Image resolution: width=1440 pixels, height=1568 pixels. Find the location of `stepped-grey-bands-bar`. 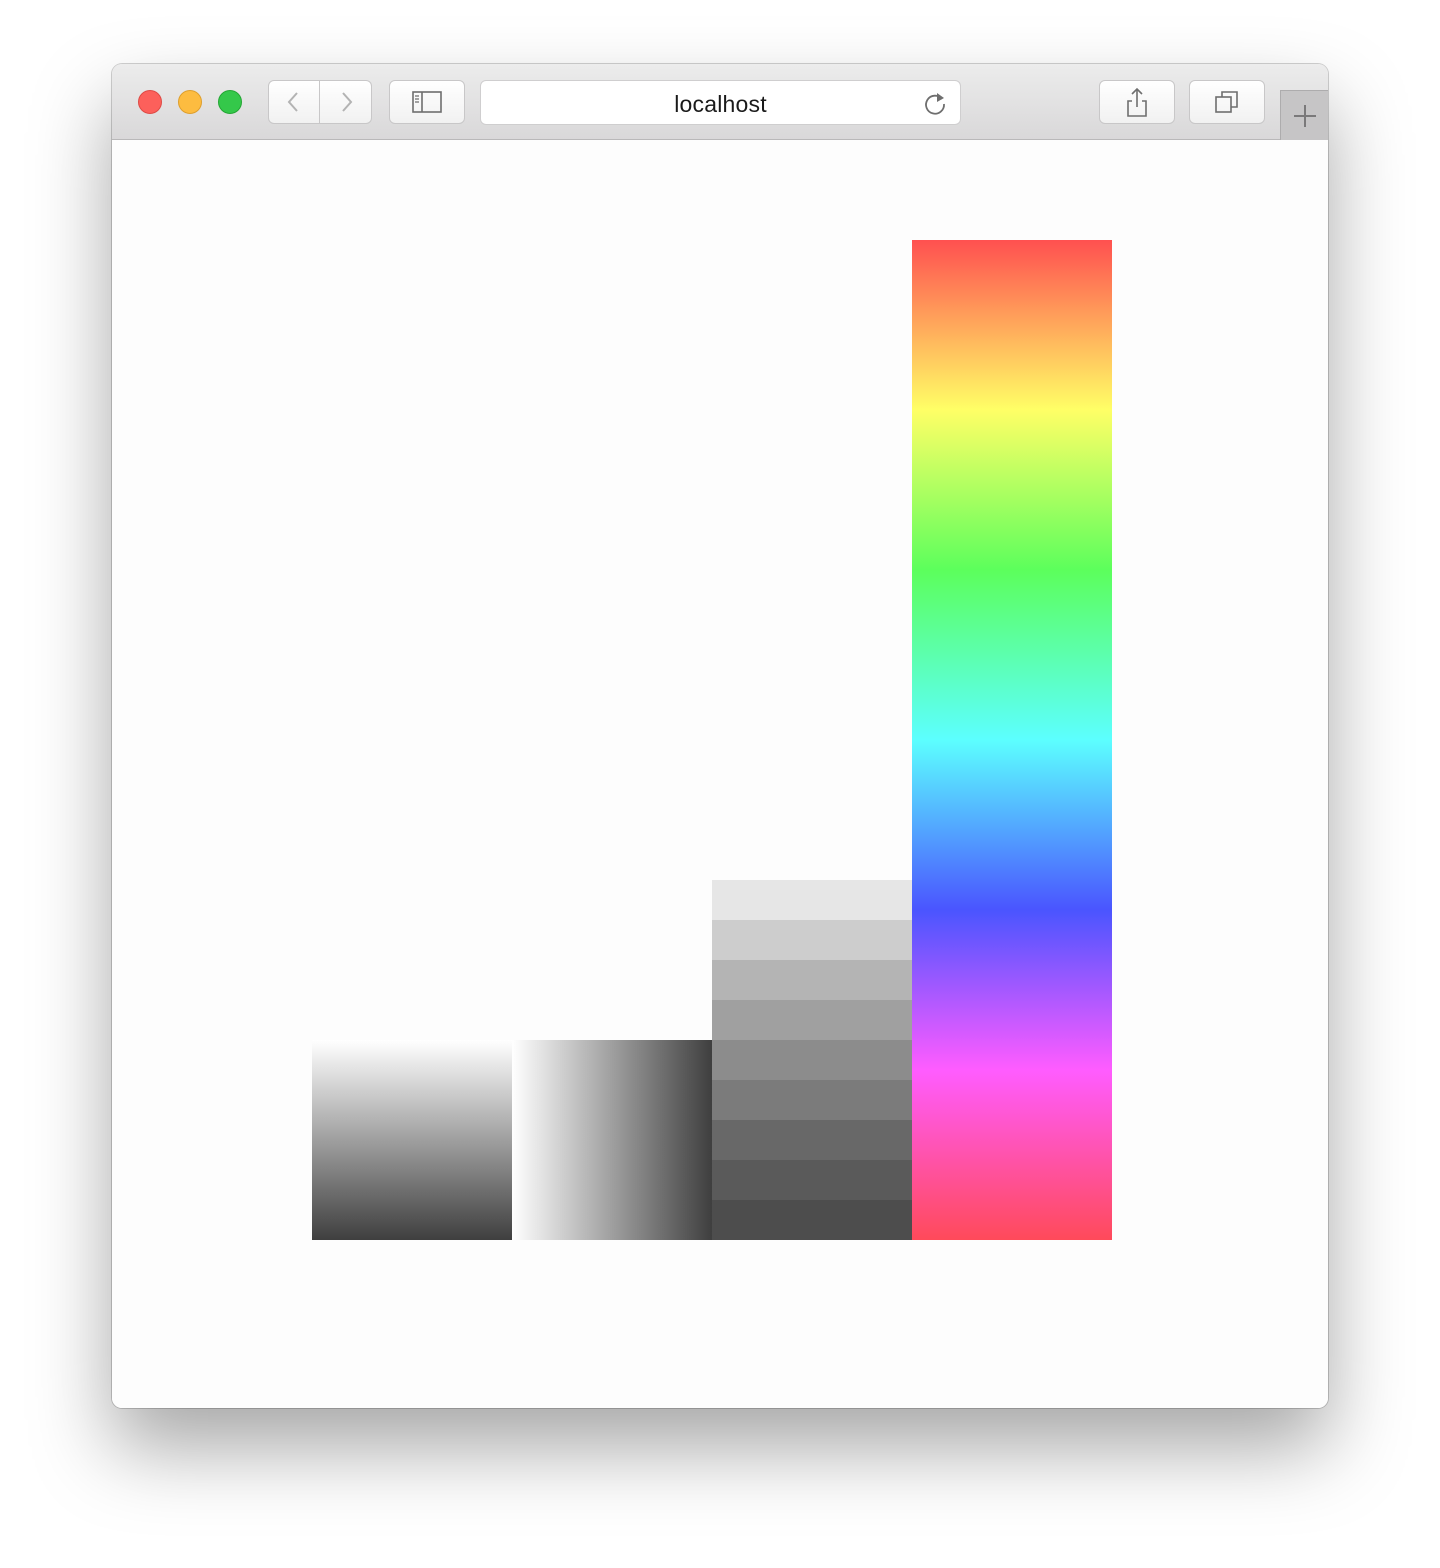

stepped-grey-bands-bar is located at coordinates (812, 1060).